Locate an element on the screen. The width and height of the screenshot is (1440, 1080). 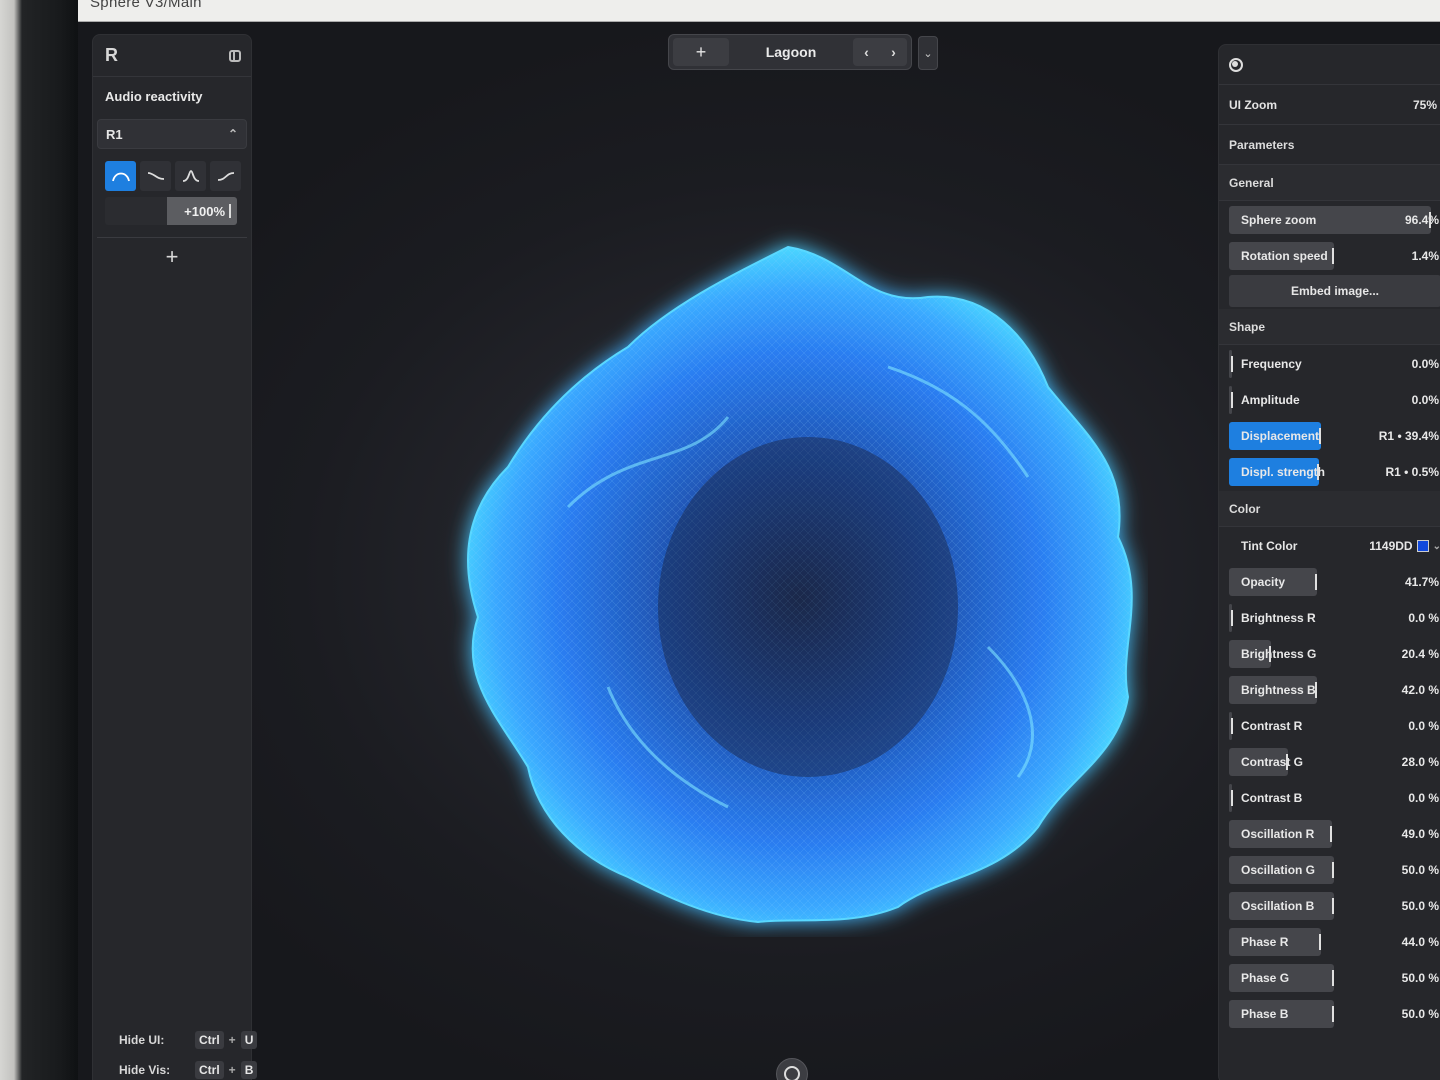
slider-label: Phase G is located at coordinates (1265, 978).